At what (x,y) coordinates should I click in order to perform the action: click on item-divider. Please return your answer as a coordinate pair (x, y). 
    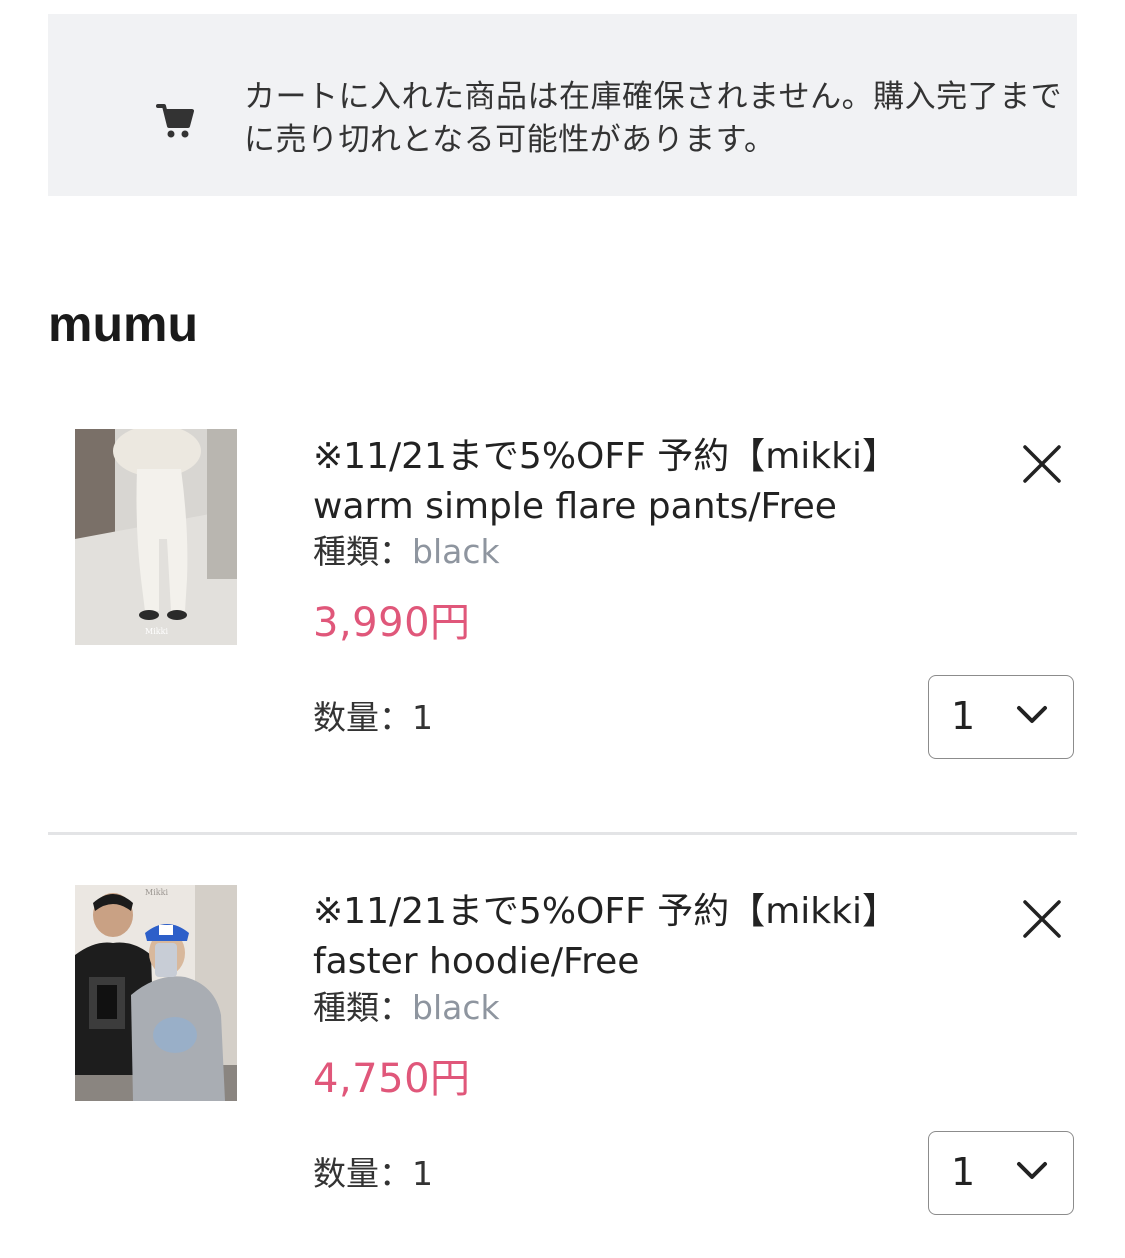
    Looking at the image, I should click on (562, 833).